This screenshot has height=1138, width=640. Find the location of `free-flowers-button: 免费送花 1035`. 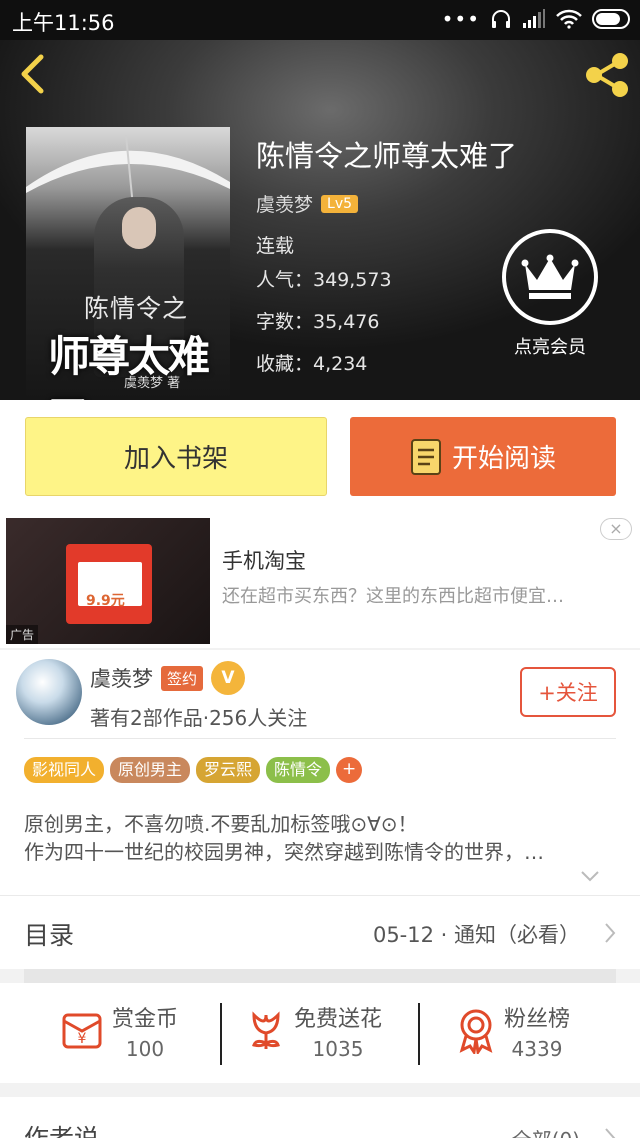

free-flowers-button: 免费送花 1035 is located at coordinates (314, 1031).